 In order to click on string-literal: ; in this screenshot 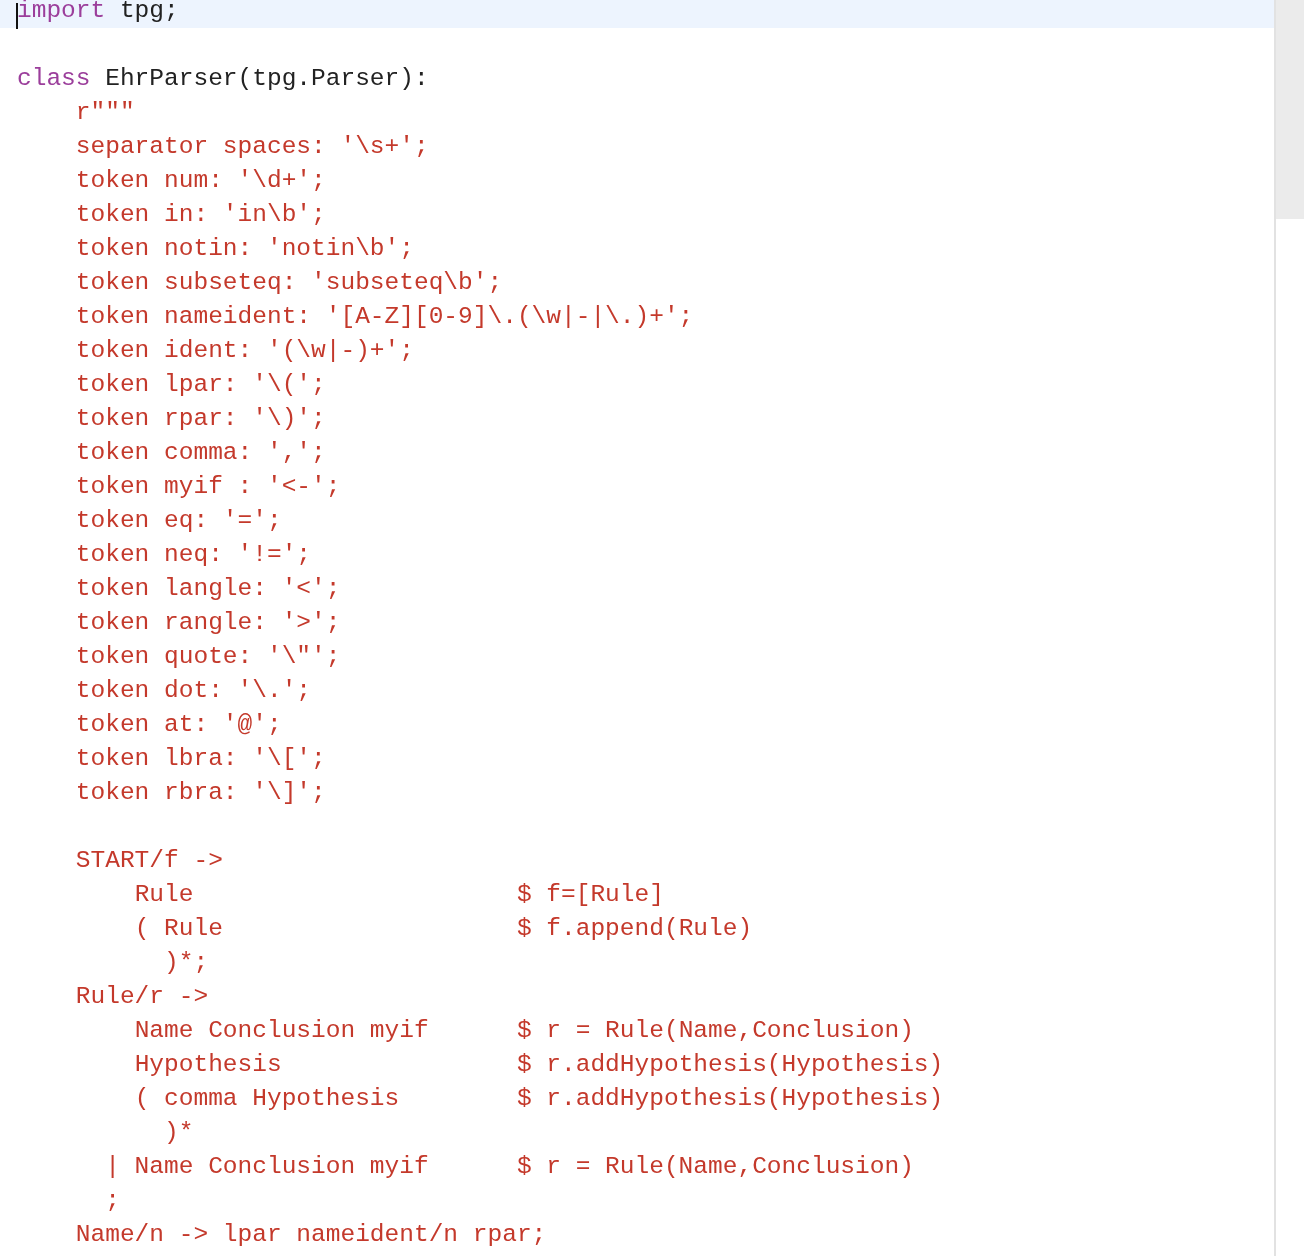, I will do `click(112, 1200)`.